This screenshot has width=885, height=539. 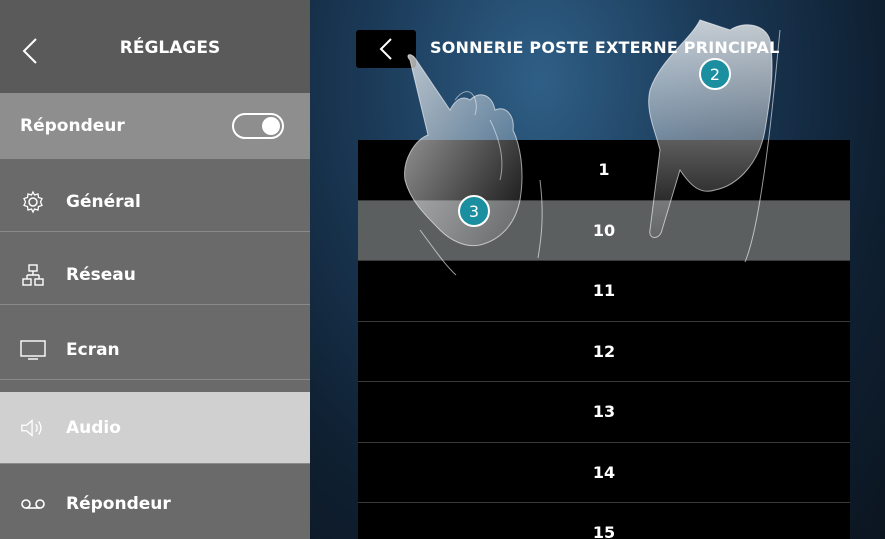 I want to click on ringtone-option: 12, so click(x=604, y=352).